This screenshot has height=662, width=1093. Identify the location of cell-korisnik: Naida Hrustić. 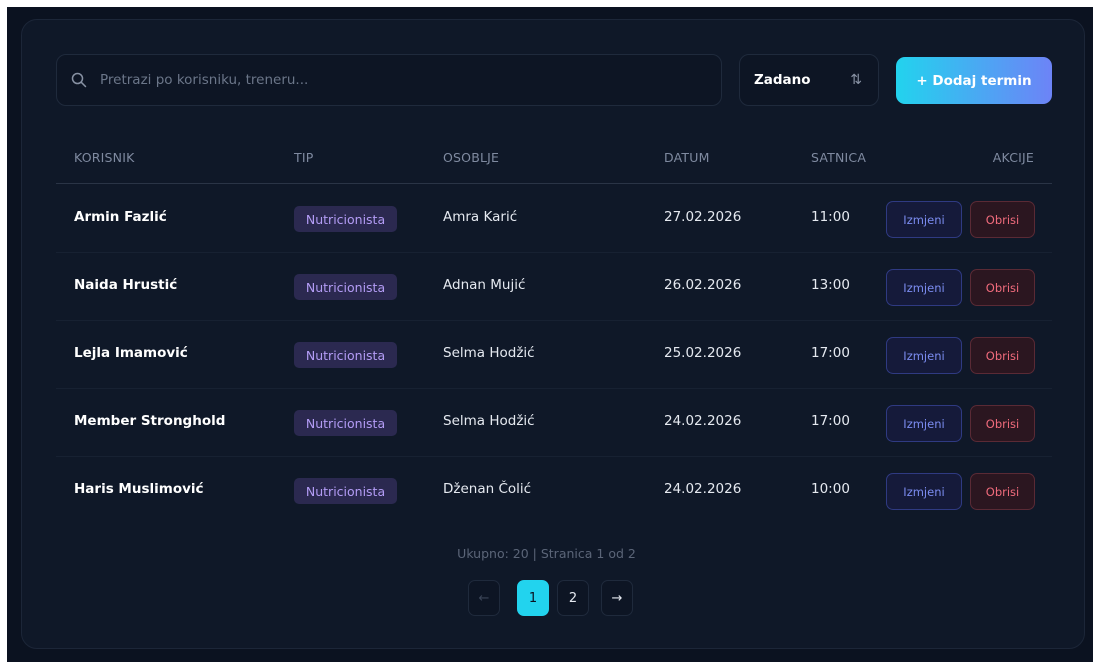
(126, 285).